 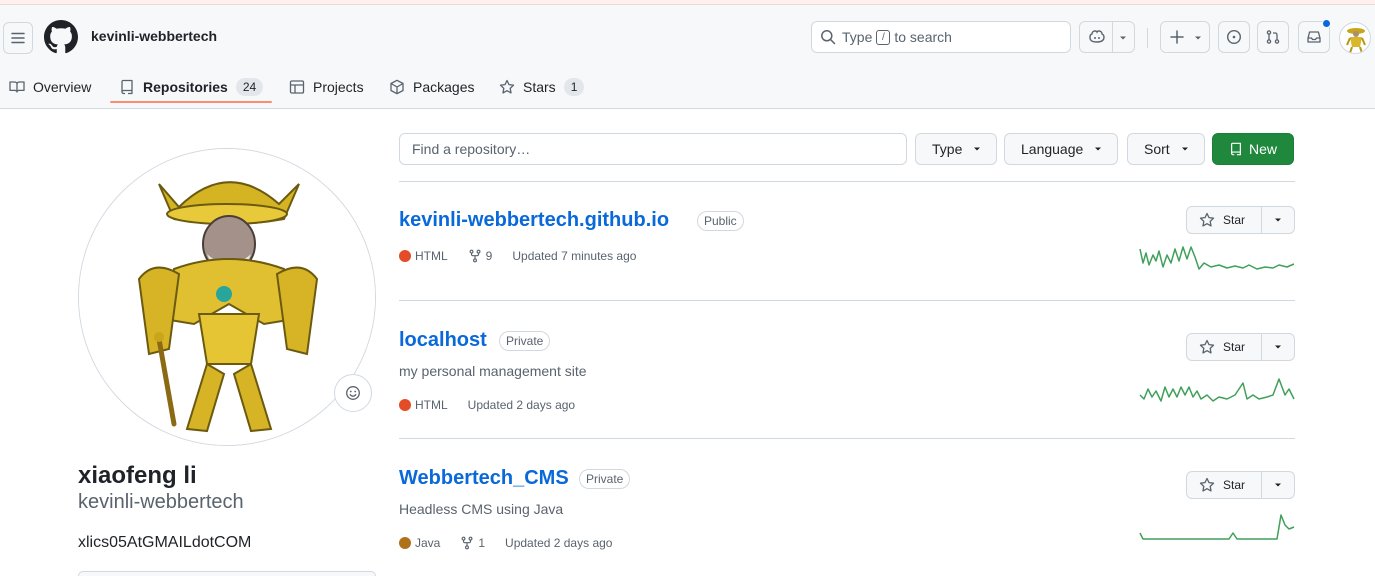 I want to click on type-dropdown: Type, so click(x=956, y=149).